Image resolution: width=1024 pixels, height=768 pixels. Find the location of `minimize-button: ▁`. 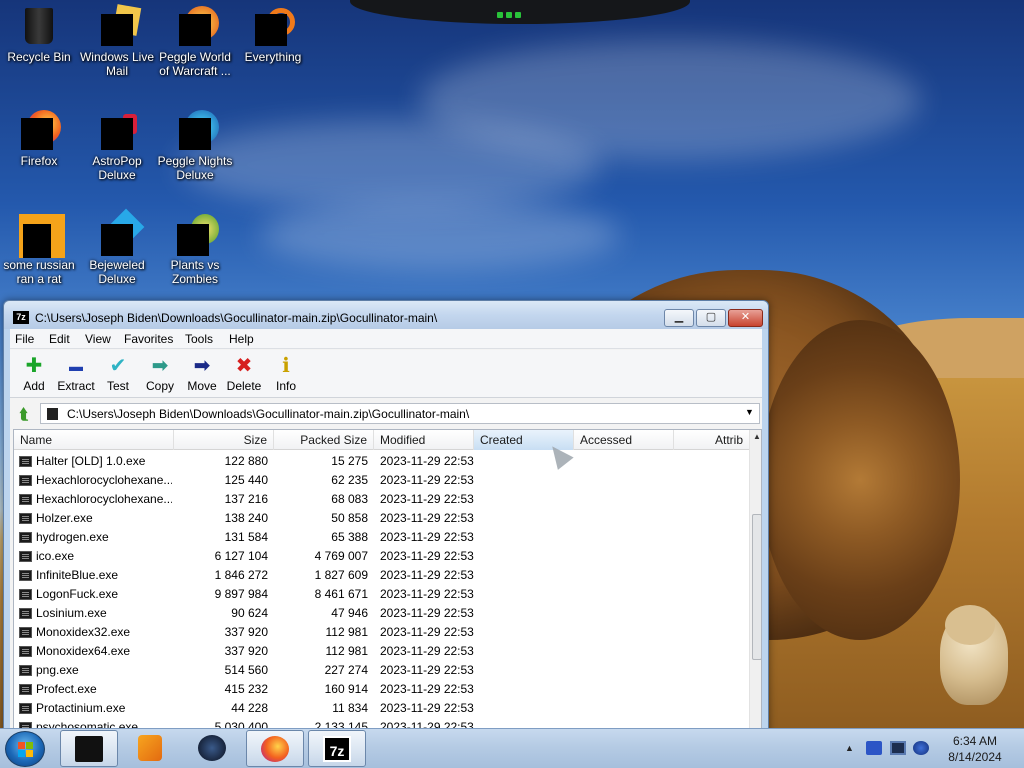

minimize-button: ▁ is located at coordinates (679, 318).